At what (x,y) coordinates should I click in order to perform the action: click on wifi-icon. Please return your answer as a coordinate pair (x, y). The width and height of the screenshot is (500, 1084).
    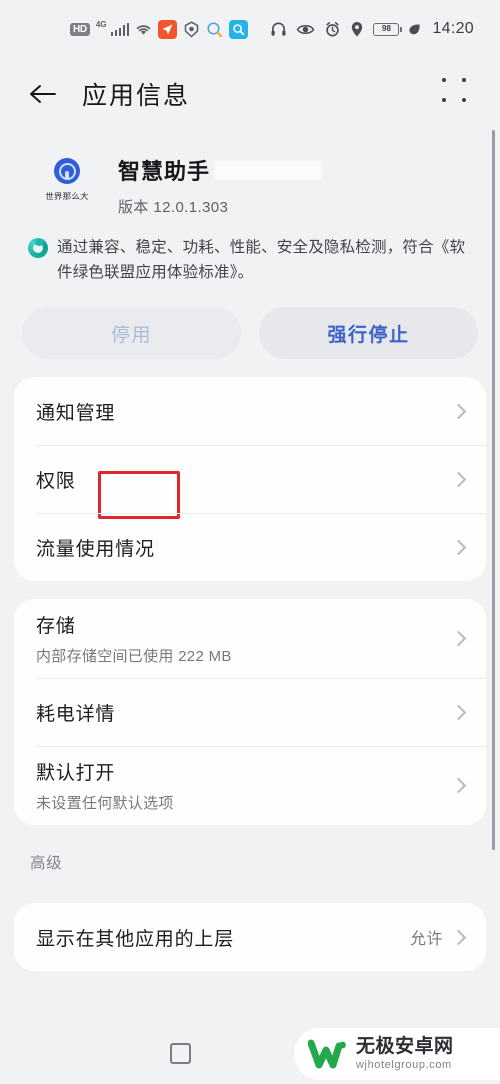
    Looking at the image, I should click on (143, 29).